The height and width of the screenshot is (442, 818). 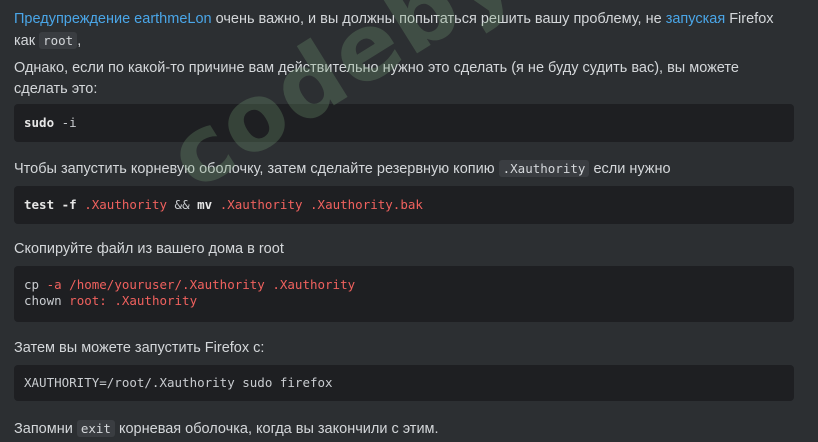 I want to click on code-command: cp, so click(x=32, y=284).